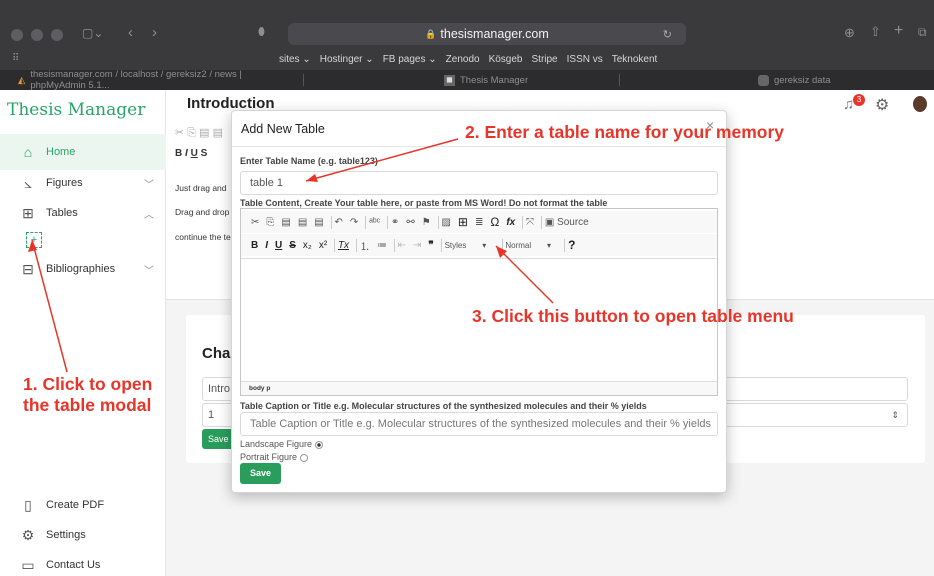 This screenshot has width=934, height=576. What do you see at coordinates (624, 132) in the screenshot?
I see `annotation-step-2: 2. Enter a table name for your memory` at bounding box center [624, 132].